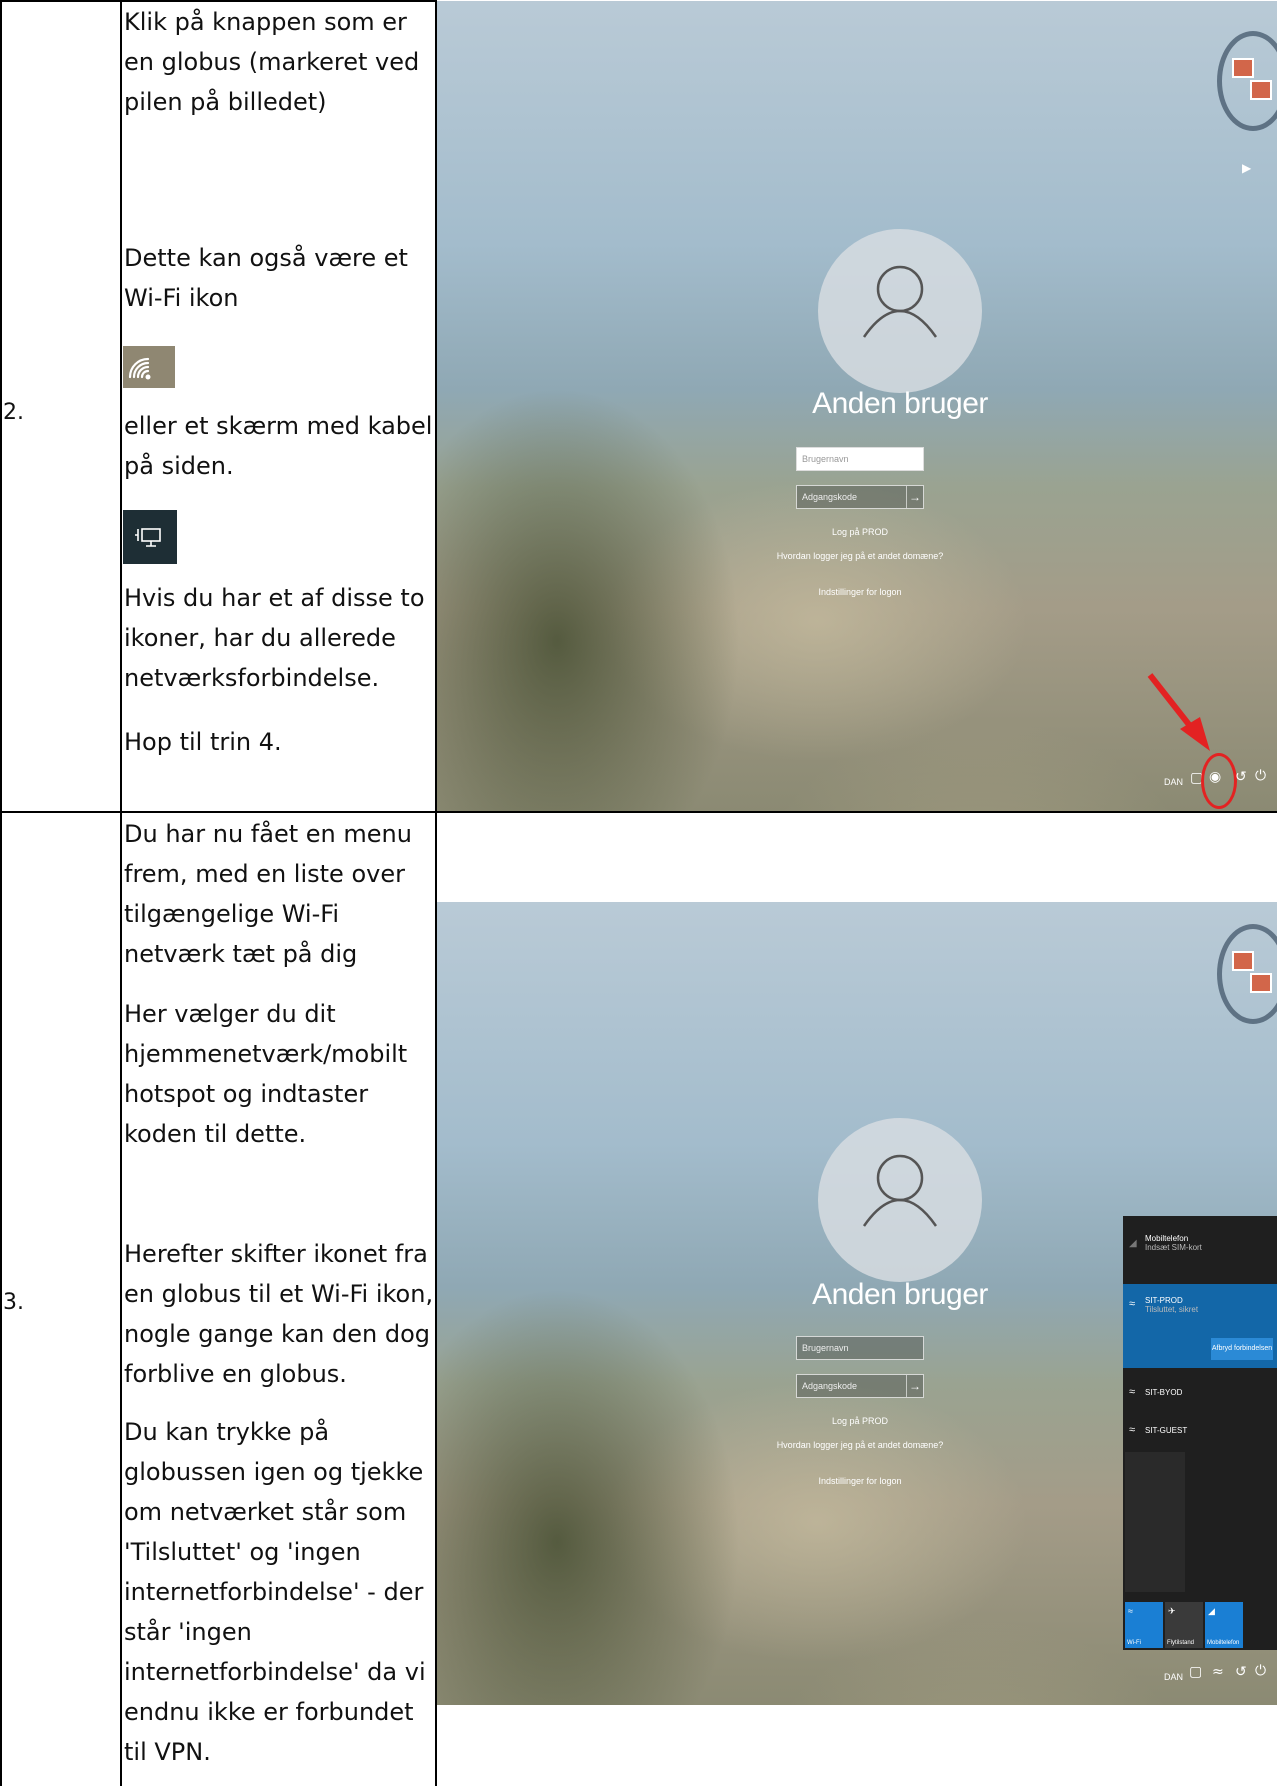 Image resolution: width=1277 pixels, height=1786 pixels. What do you see at coordinates (13, 412) in the screenshot?
I see `step-number: 2.` at bounding box center [13, 412].